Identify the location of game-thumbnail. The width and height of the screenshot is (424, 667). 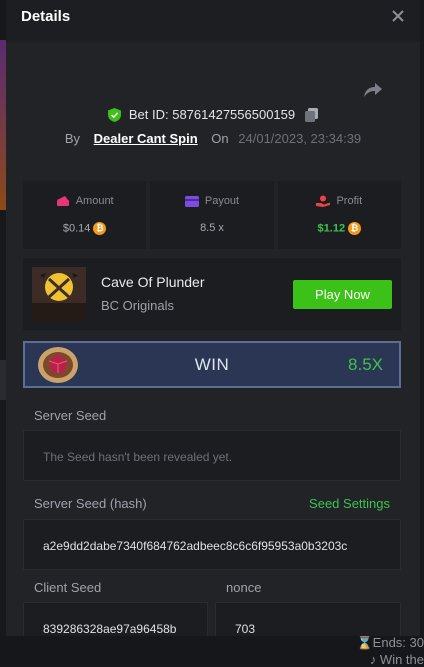
(59, 294).